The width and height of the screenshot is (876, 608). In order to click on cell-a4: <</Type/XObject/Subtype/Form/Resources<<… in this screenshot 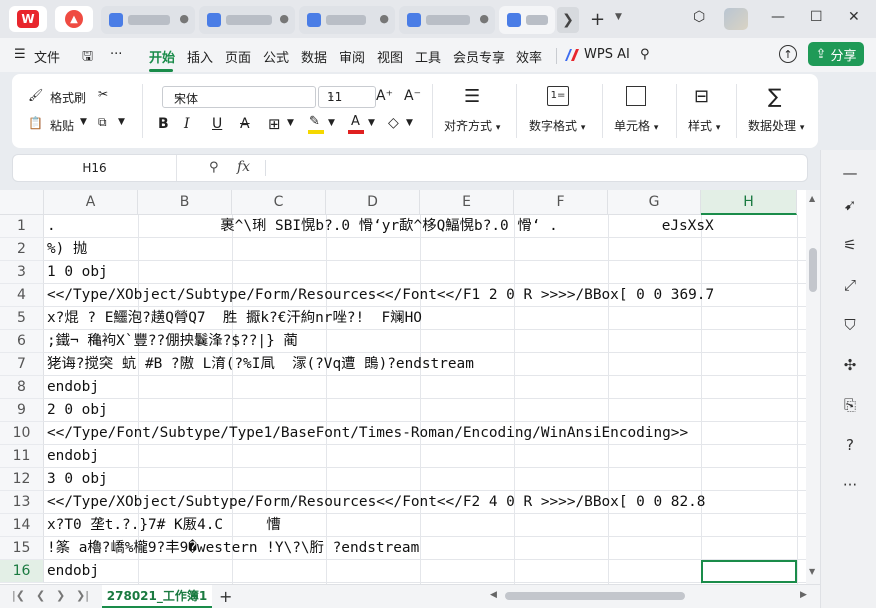, I will do `click(425, 295)`.